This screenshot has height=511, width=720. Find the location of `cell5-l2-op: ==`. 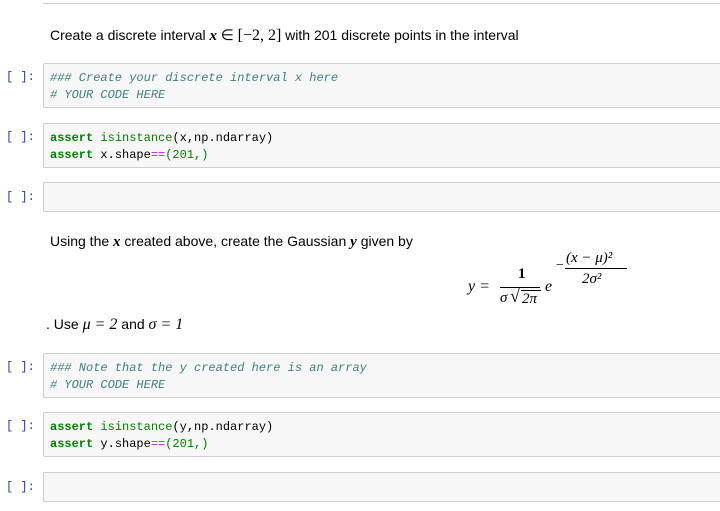

cell5-l2-op: == is located at coordinates (158, 444).